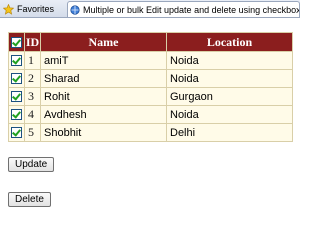 This screenshot has height=240, width=320. I want to click on location-cell: Gurgaon, so click(229, 96).